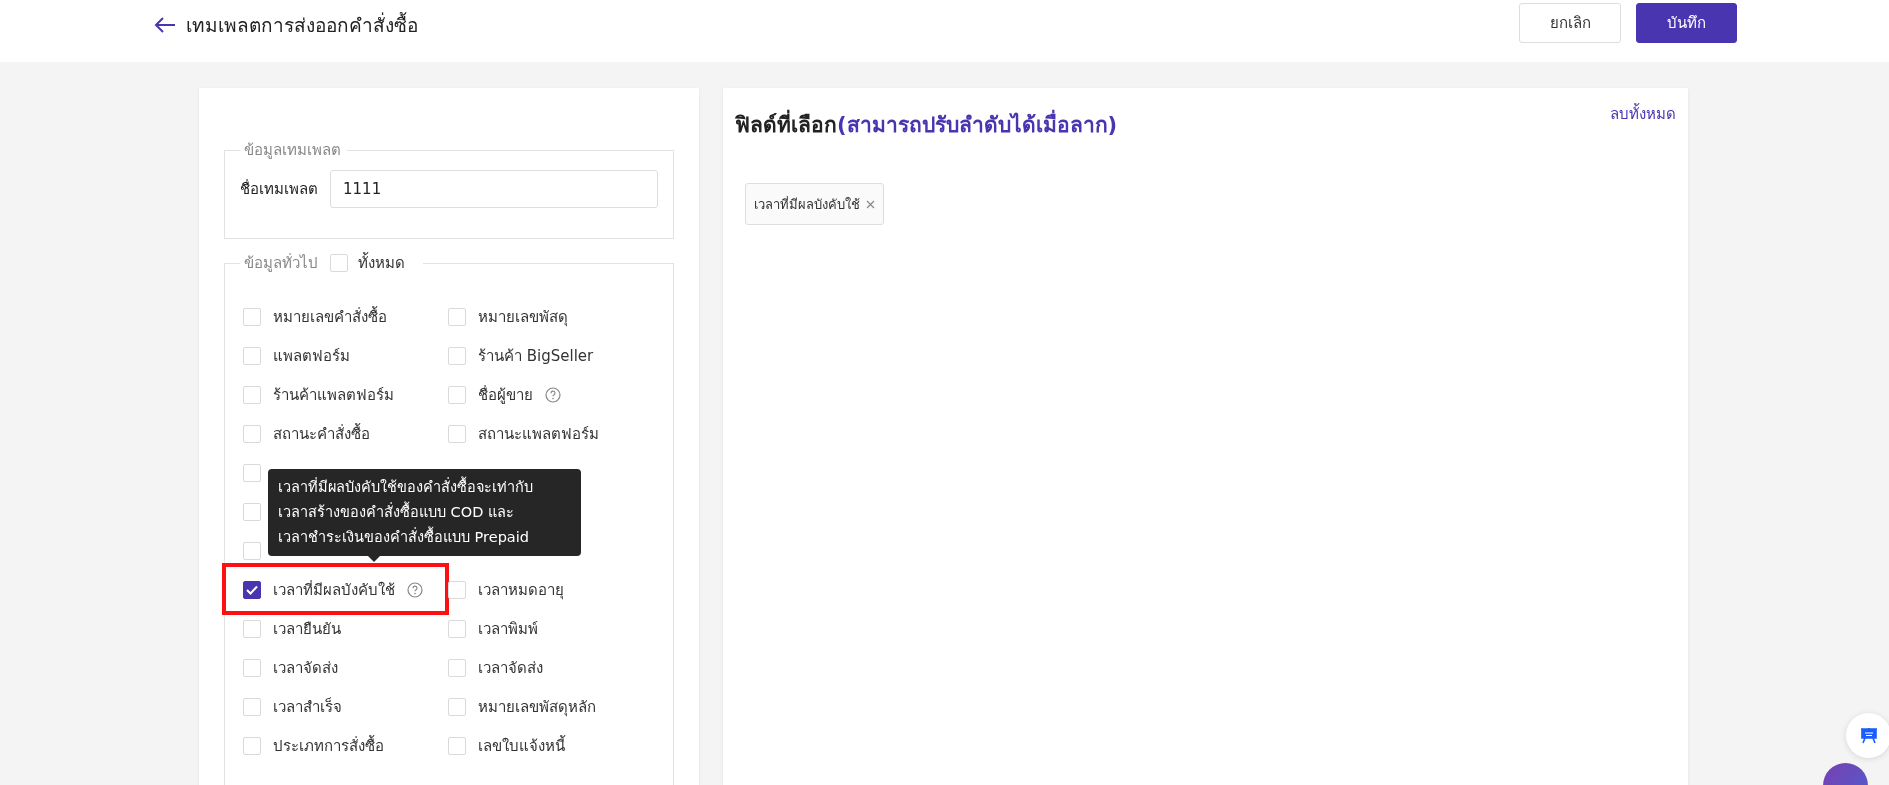  I want to click on tooltip-text: เวลาชำระเงินของคำสั่งซื้อแบบ Prepaid, so click(424, 537).